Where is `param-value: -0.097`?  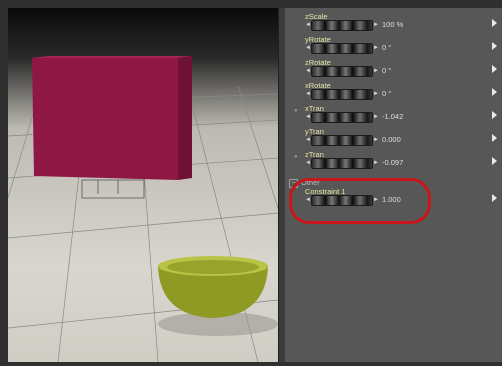 param-value: -0.097 is located at coordinates (392, 162).